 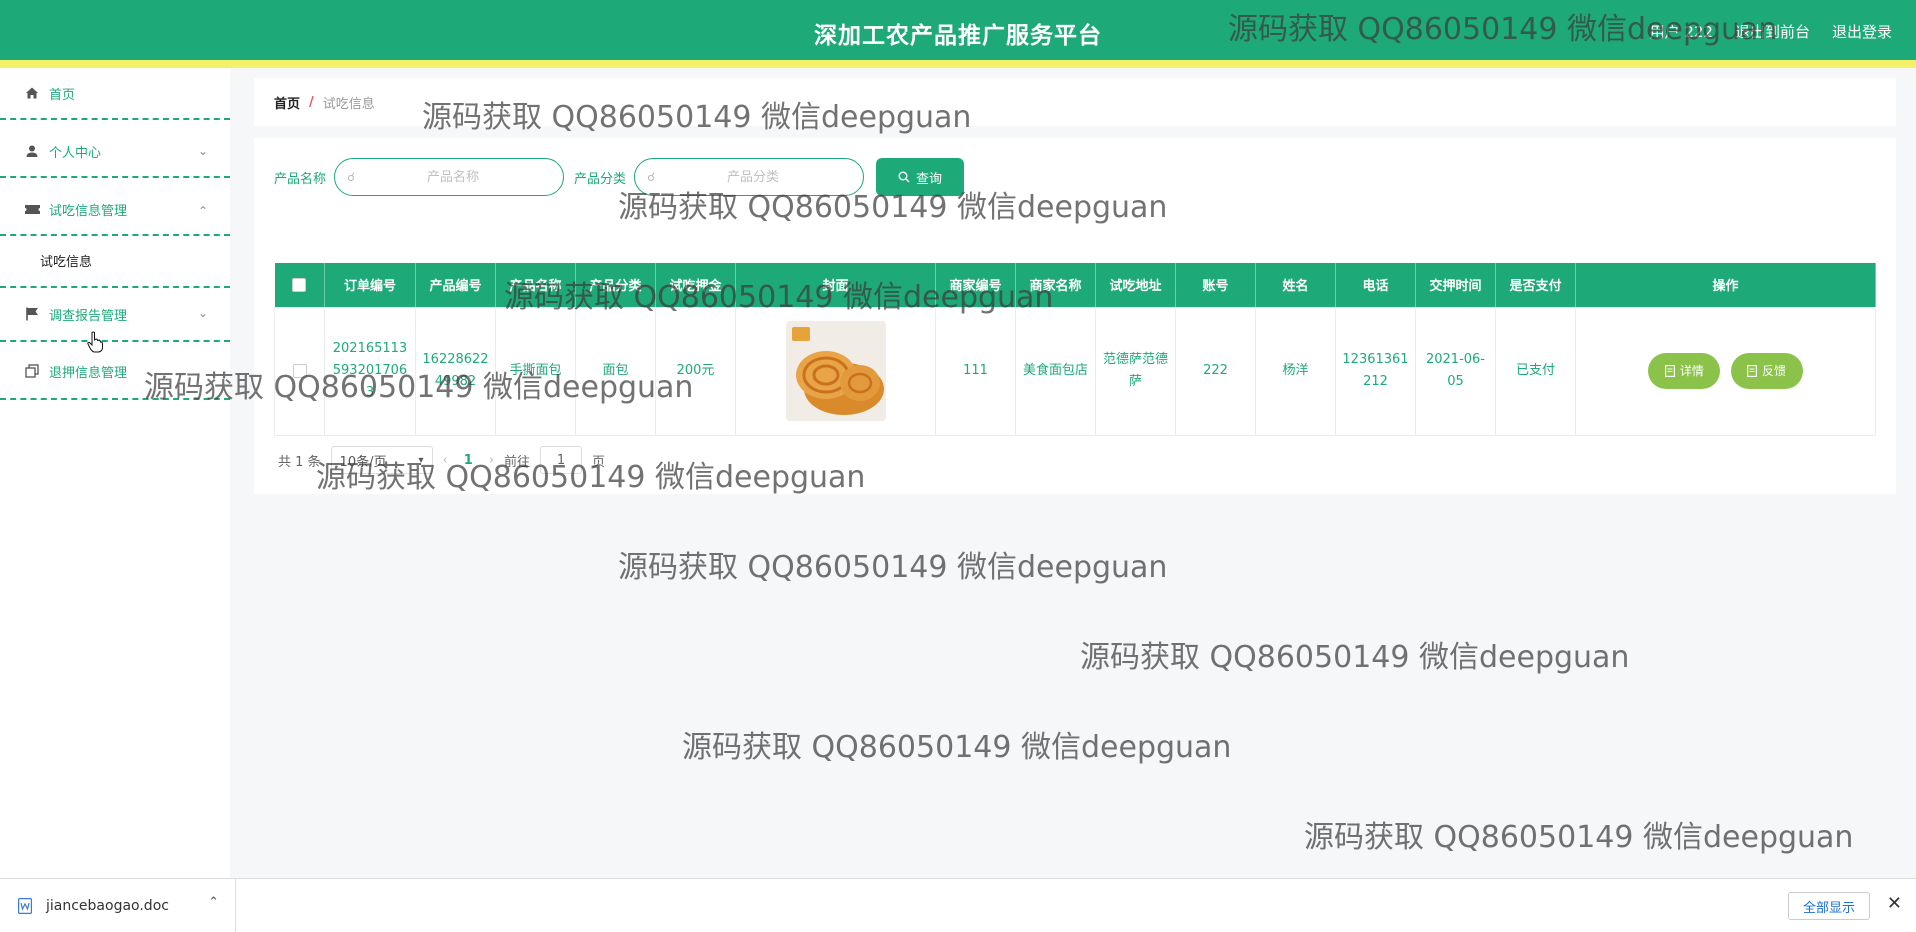 I want to click on sidebar-subitem-trial-info: 试吃信息, so click(x=115, y=260).